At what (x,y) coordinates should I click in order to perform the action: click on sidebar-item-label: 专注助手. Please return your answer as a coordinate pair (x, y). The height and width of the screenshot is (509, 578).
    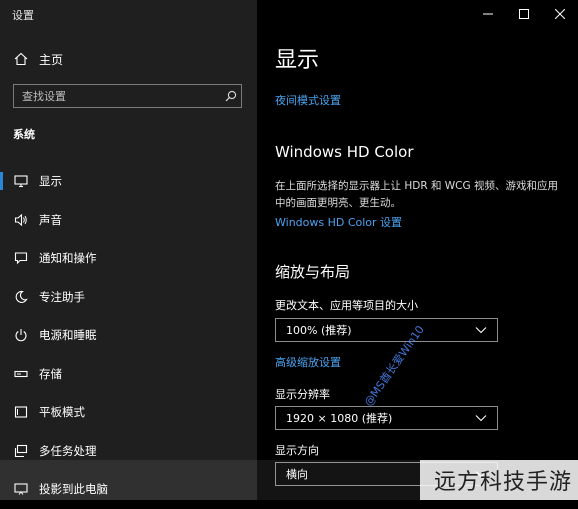
    Looking at the image, I should click on (62, 296).